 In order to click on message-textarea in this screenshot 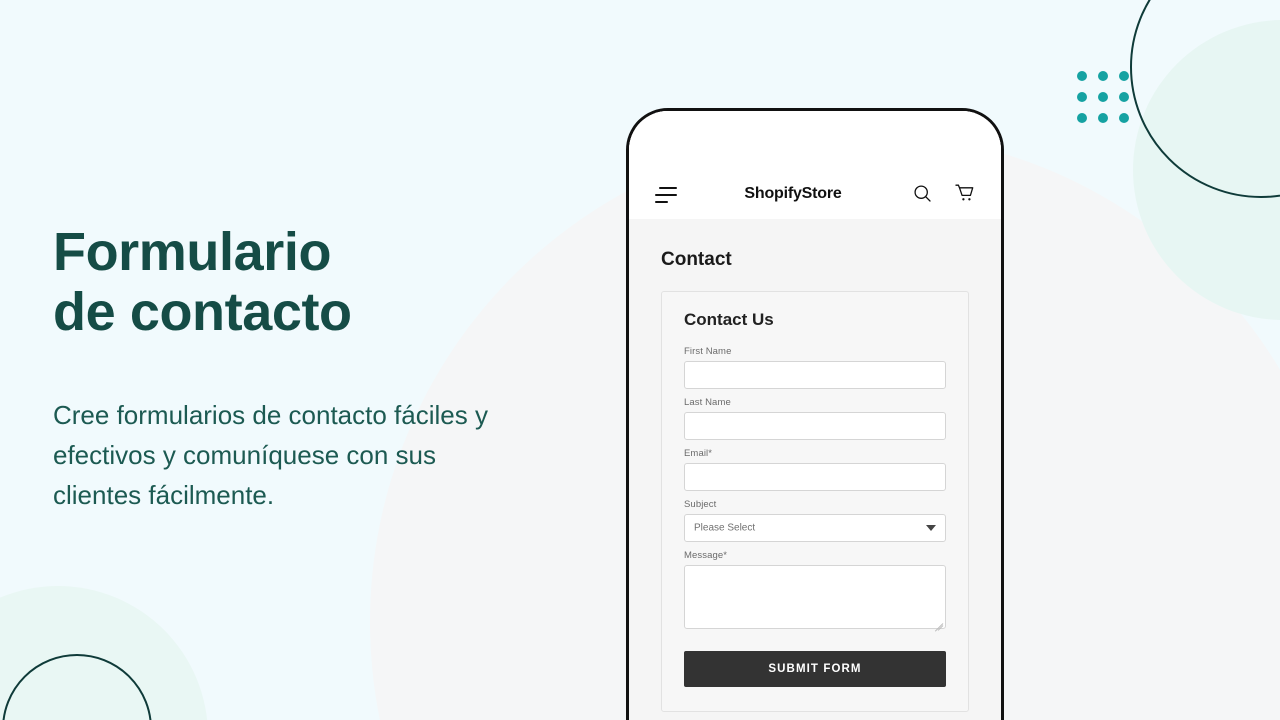, I will do `click(815, 597)`.